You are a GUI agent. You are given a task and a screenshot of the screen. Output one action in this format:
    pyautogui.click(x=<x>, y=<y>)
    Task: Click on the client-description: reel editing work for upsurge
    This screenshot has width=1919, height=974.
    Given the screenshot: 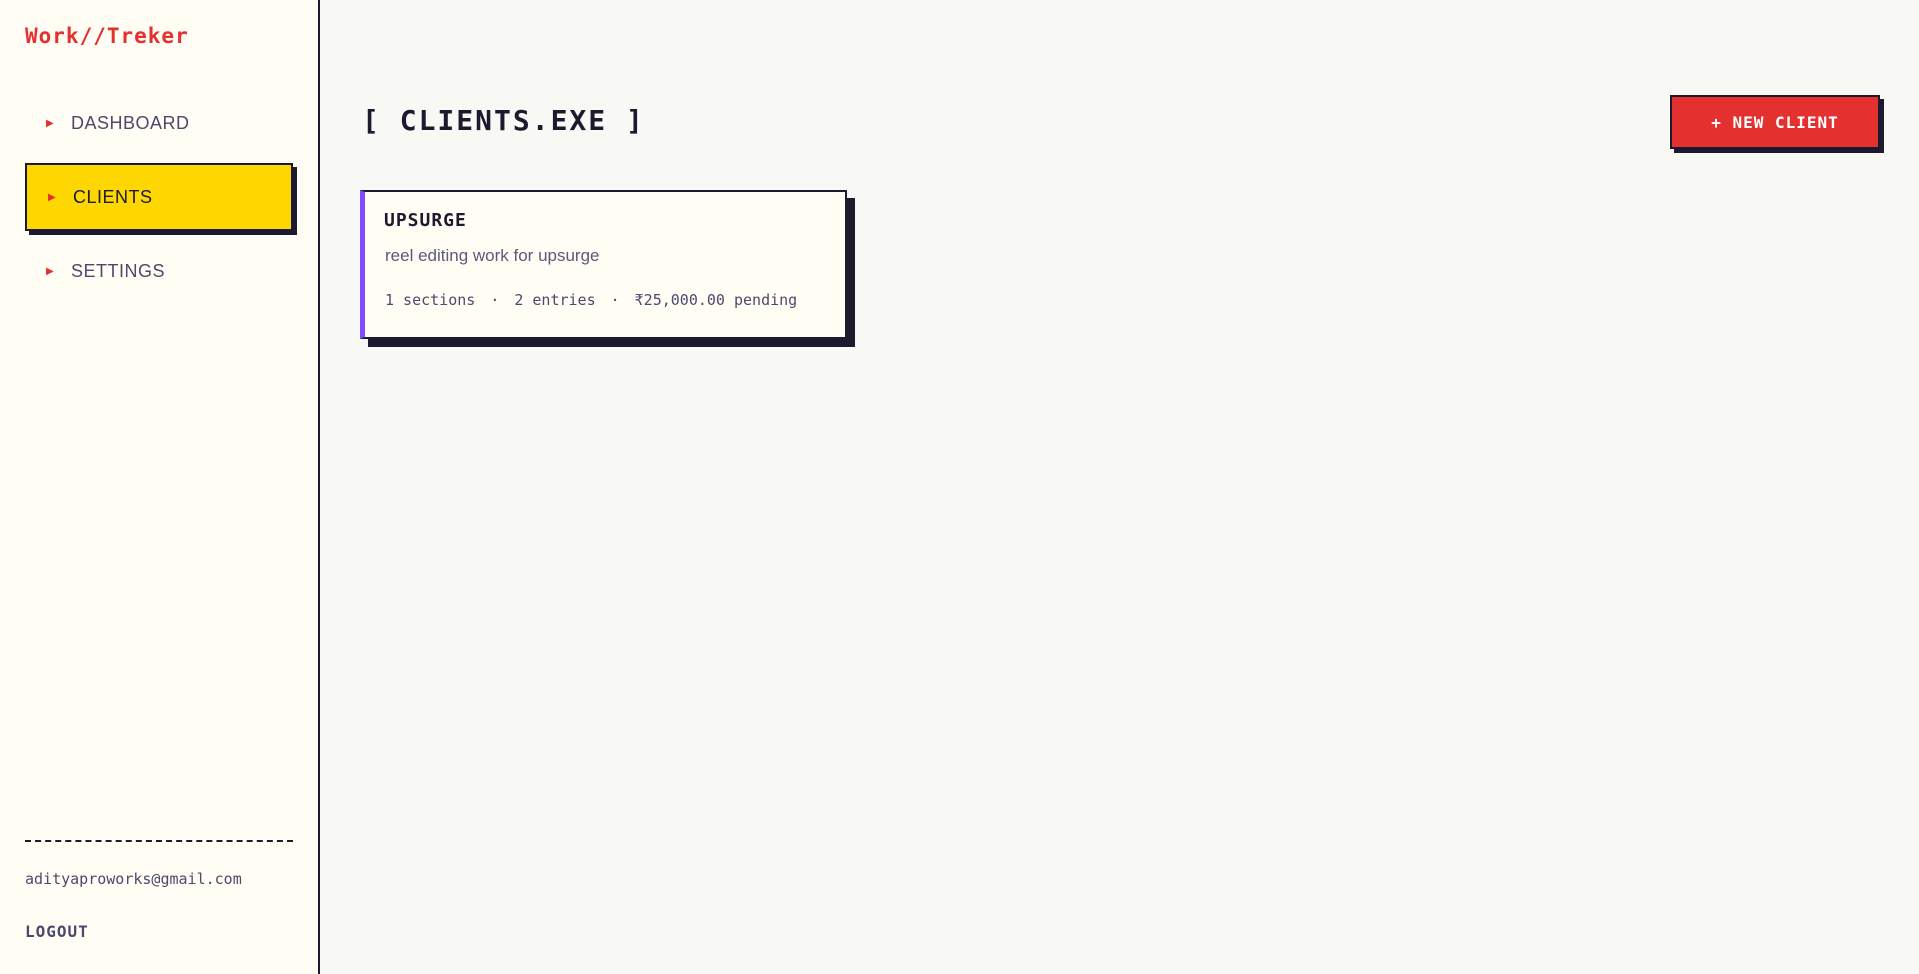 What is the action you would take?
    pyautogui.click(x=492, y=255)
    